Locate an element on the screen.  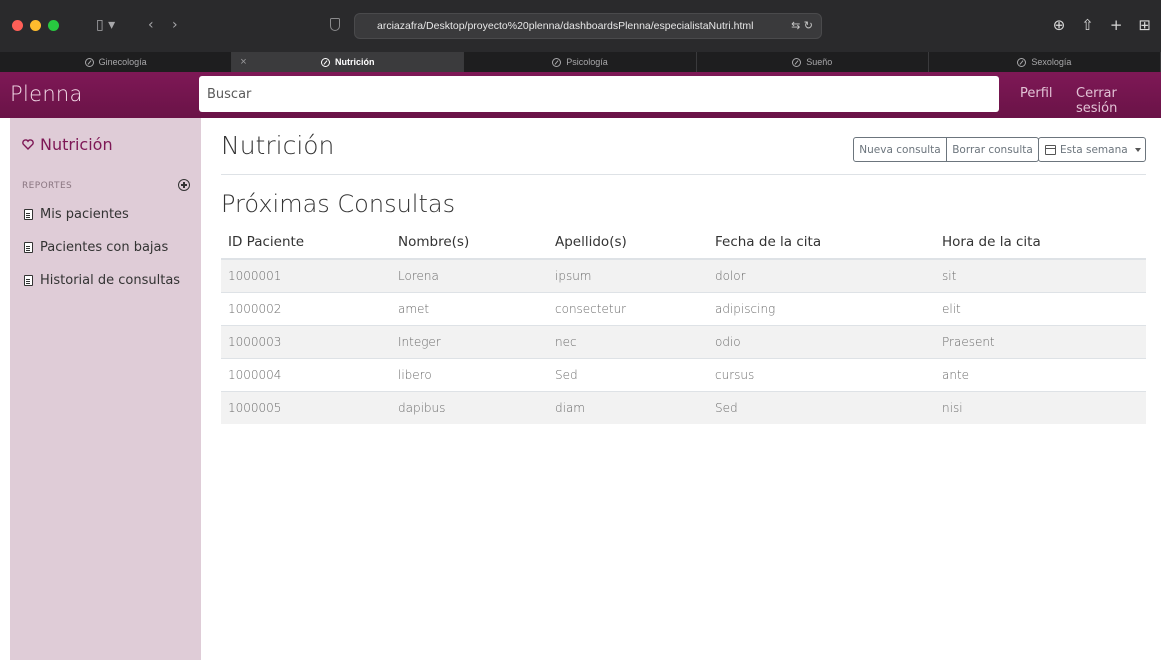
table-cell: nisi is located at coordinates (1040, 407).